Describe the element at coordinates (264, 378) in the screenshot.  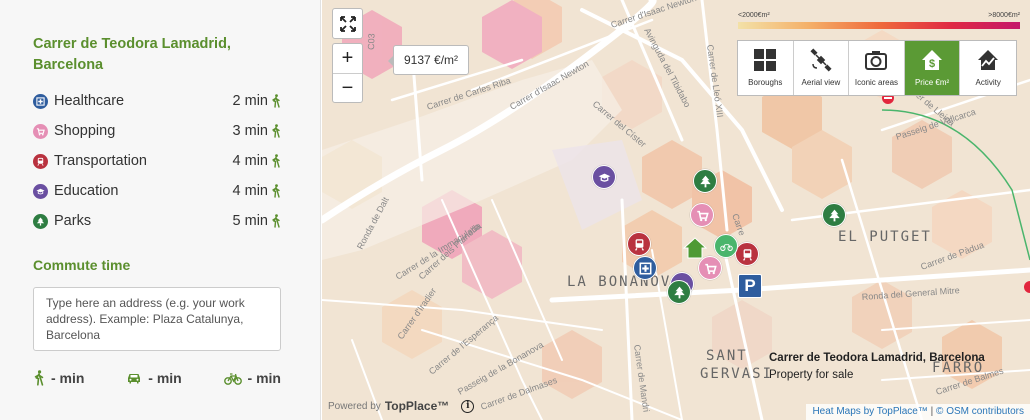
I see `commute-bike-value: - min` at that location.